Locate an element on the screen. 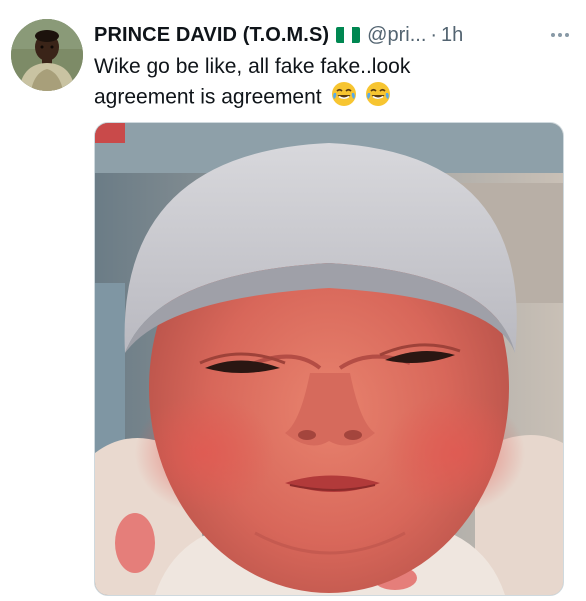  avatar is located at coordinates (47, 55).